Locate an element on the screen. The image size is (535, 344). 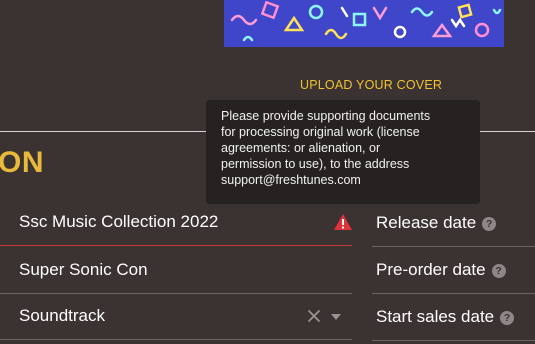
start-sales-date-text: Start sales date is located at coordinates (435, 316).